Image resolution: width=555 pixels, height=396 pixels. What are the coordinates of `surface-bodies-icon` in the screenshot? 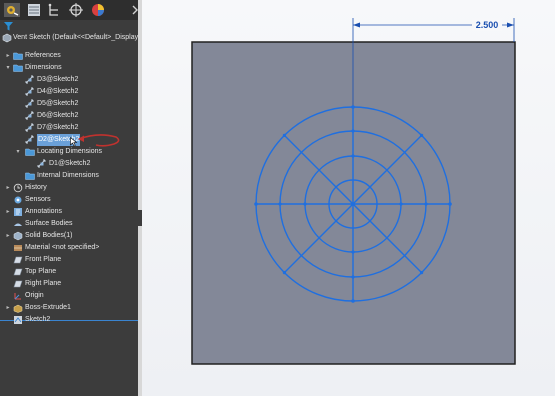 It's located at (18, 224).